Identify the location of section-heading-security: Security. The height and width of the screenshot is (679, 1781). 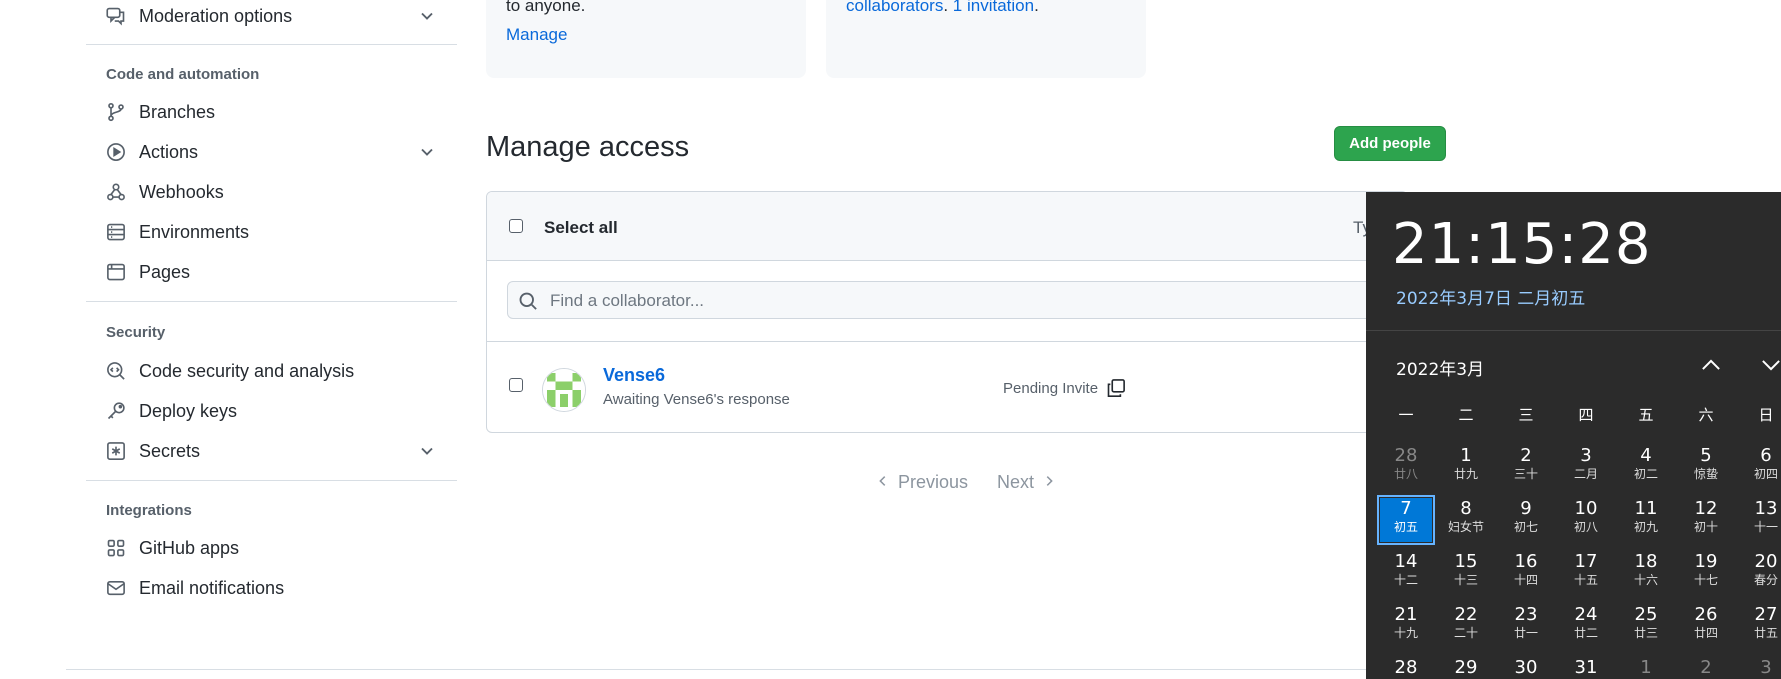
(136, 332).